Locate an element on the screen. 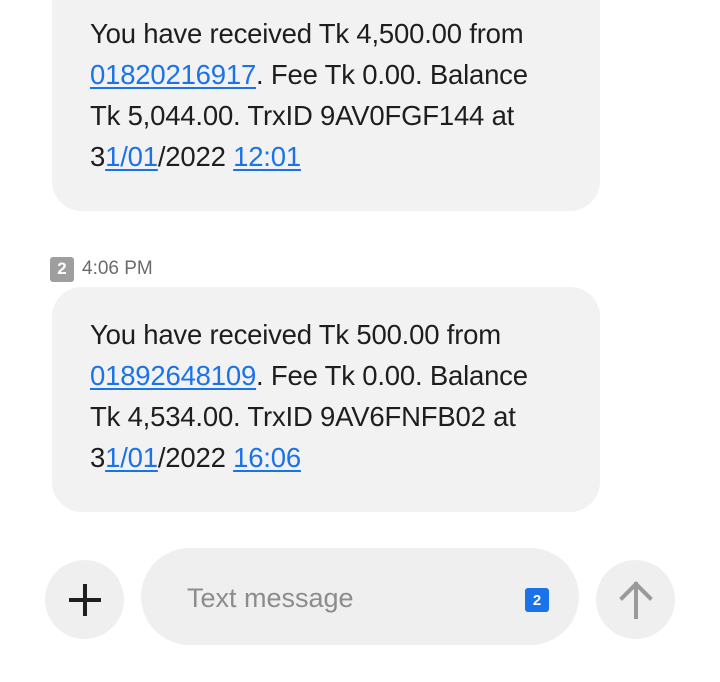 This screenshot has height=682, width=720. sim-badge: 2 is located at coordinates (62, 269).